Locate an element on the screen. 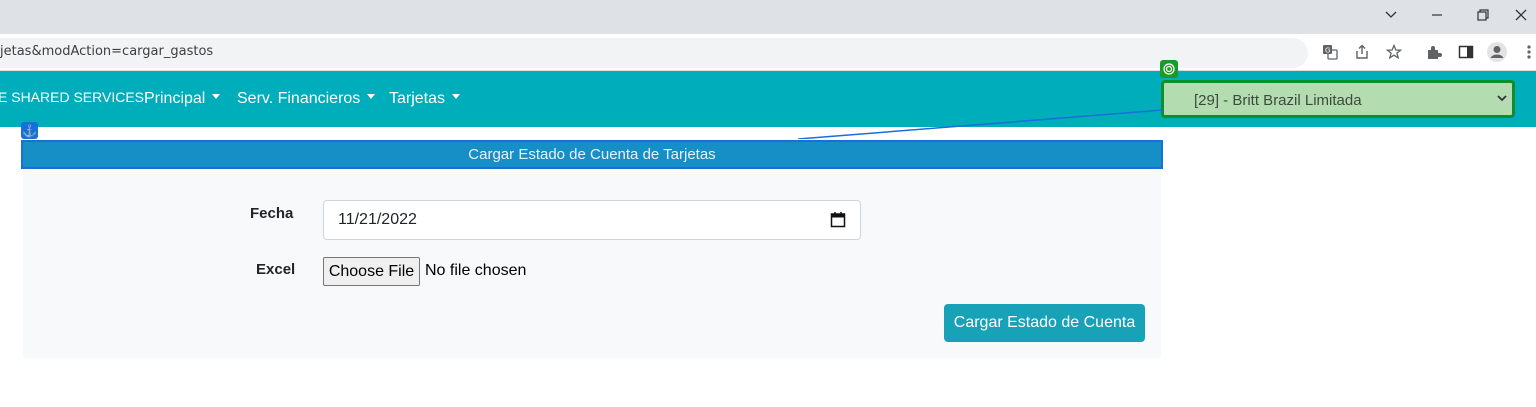  calendar-icon is located at coordinates (838, 222).